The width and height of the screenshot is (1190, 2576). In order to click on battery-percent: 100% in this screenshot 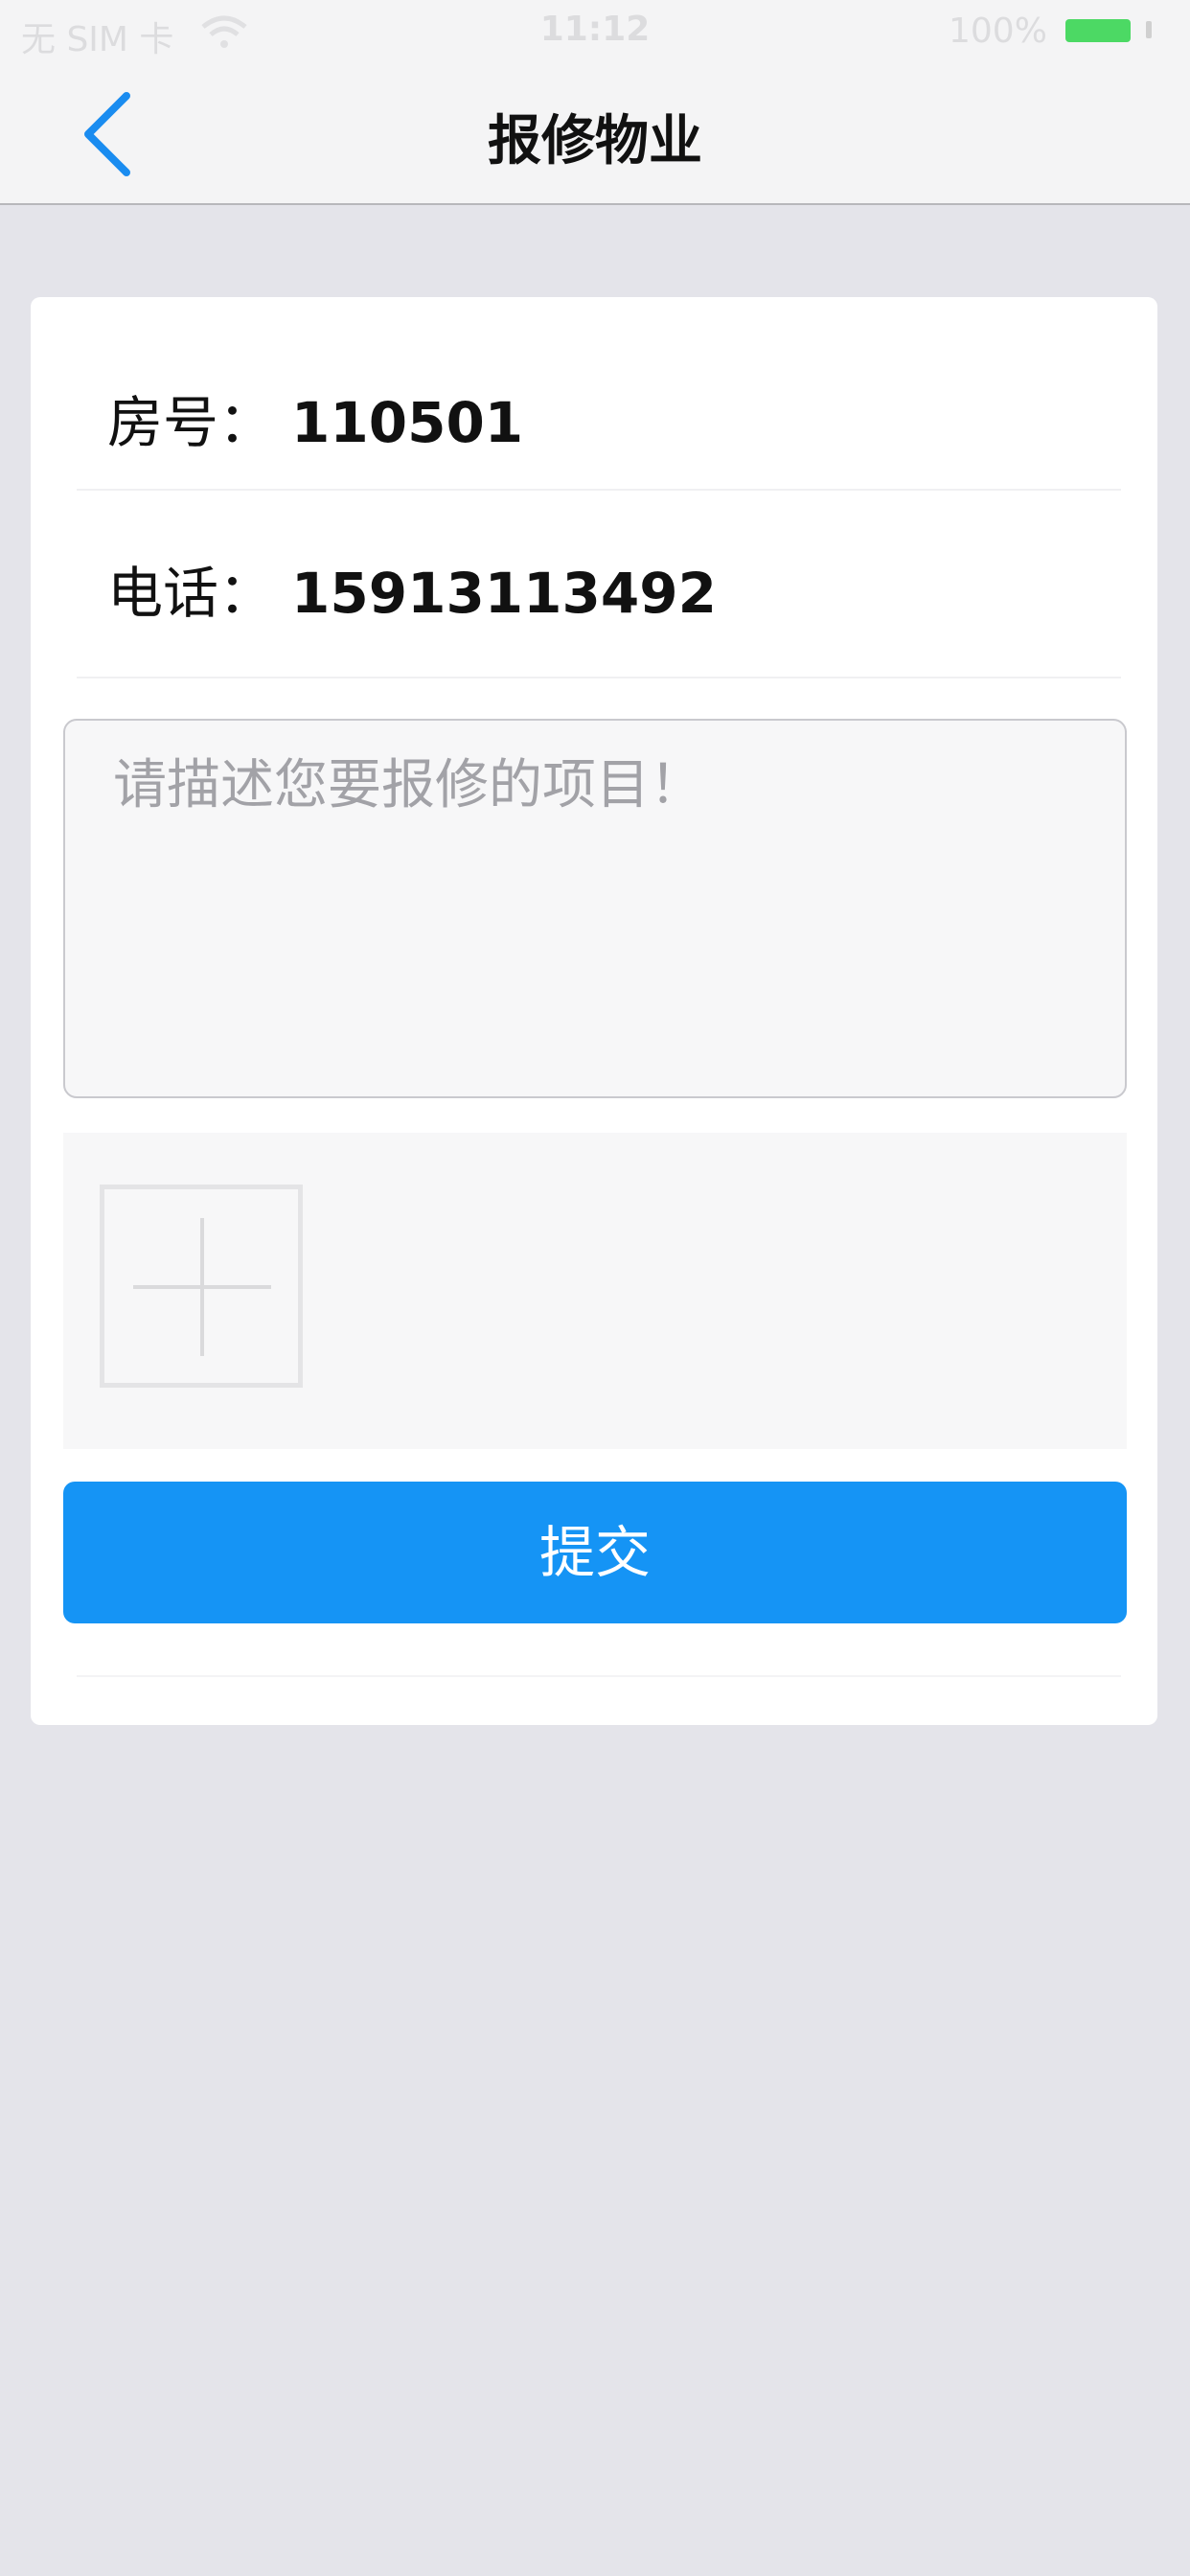, I will do `click(998, 31)`.